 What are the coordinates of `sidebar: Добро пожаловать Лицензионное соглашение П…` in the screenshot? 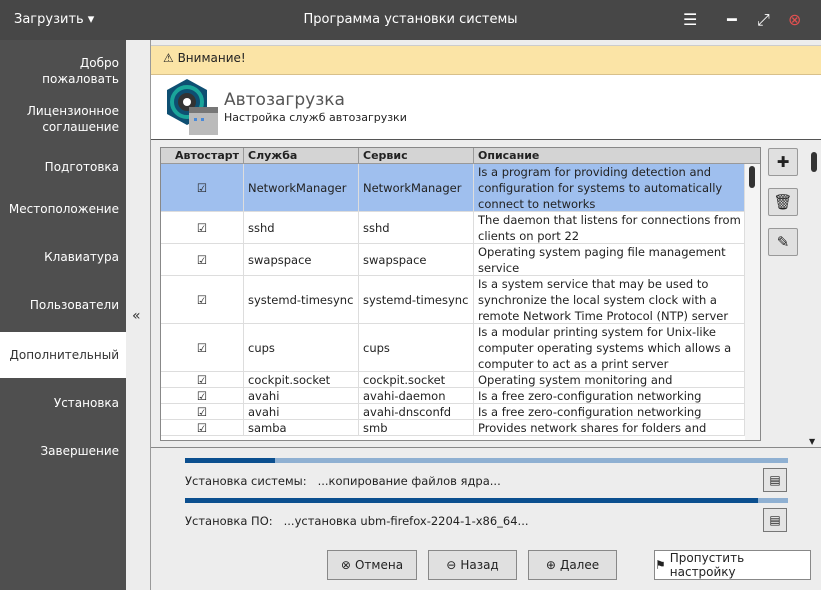 It's located at (63, 315).